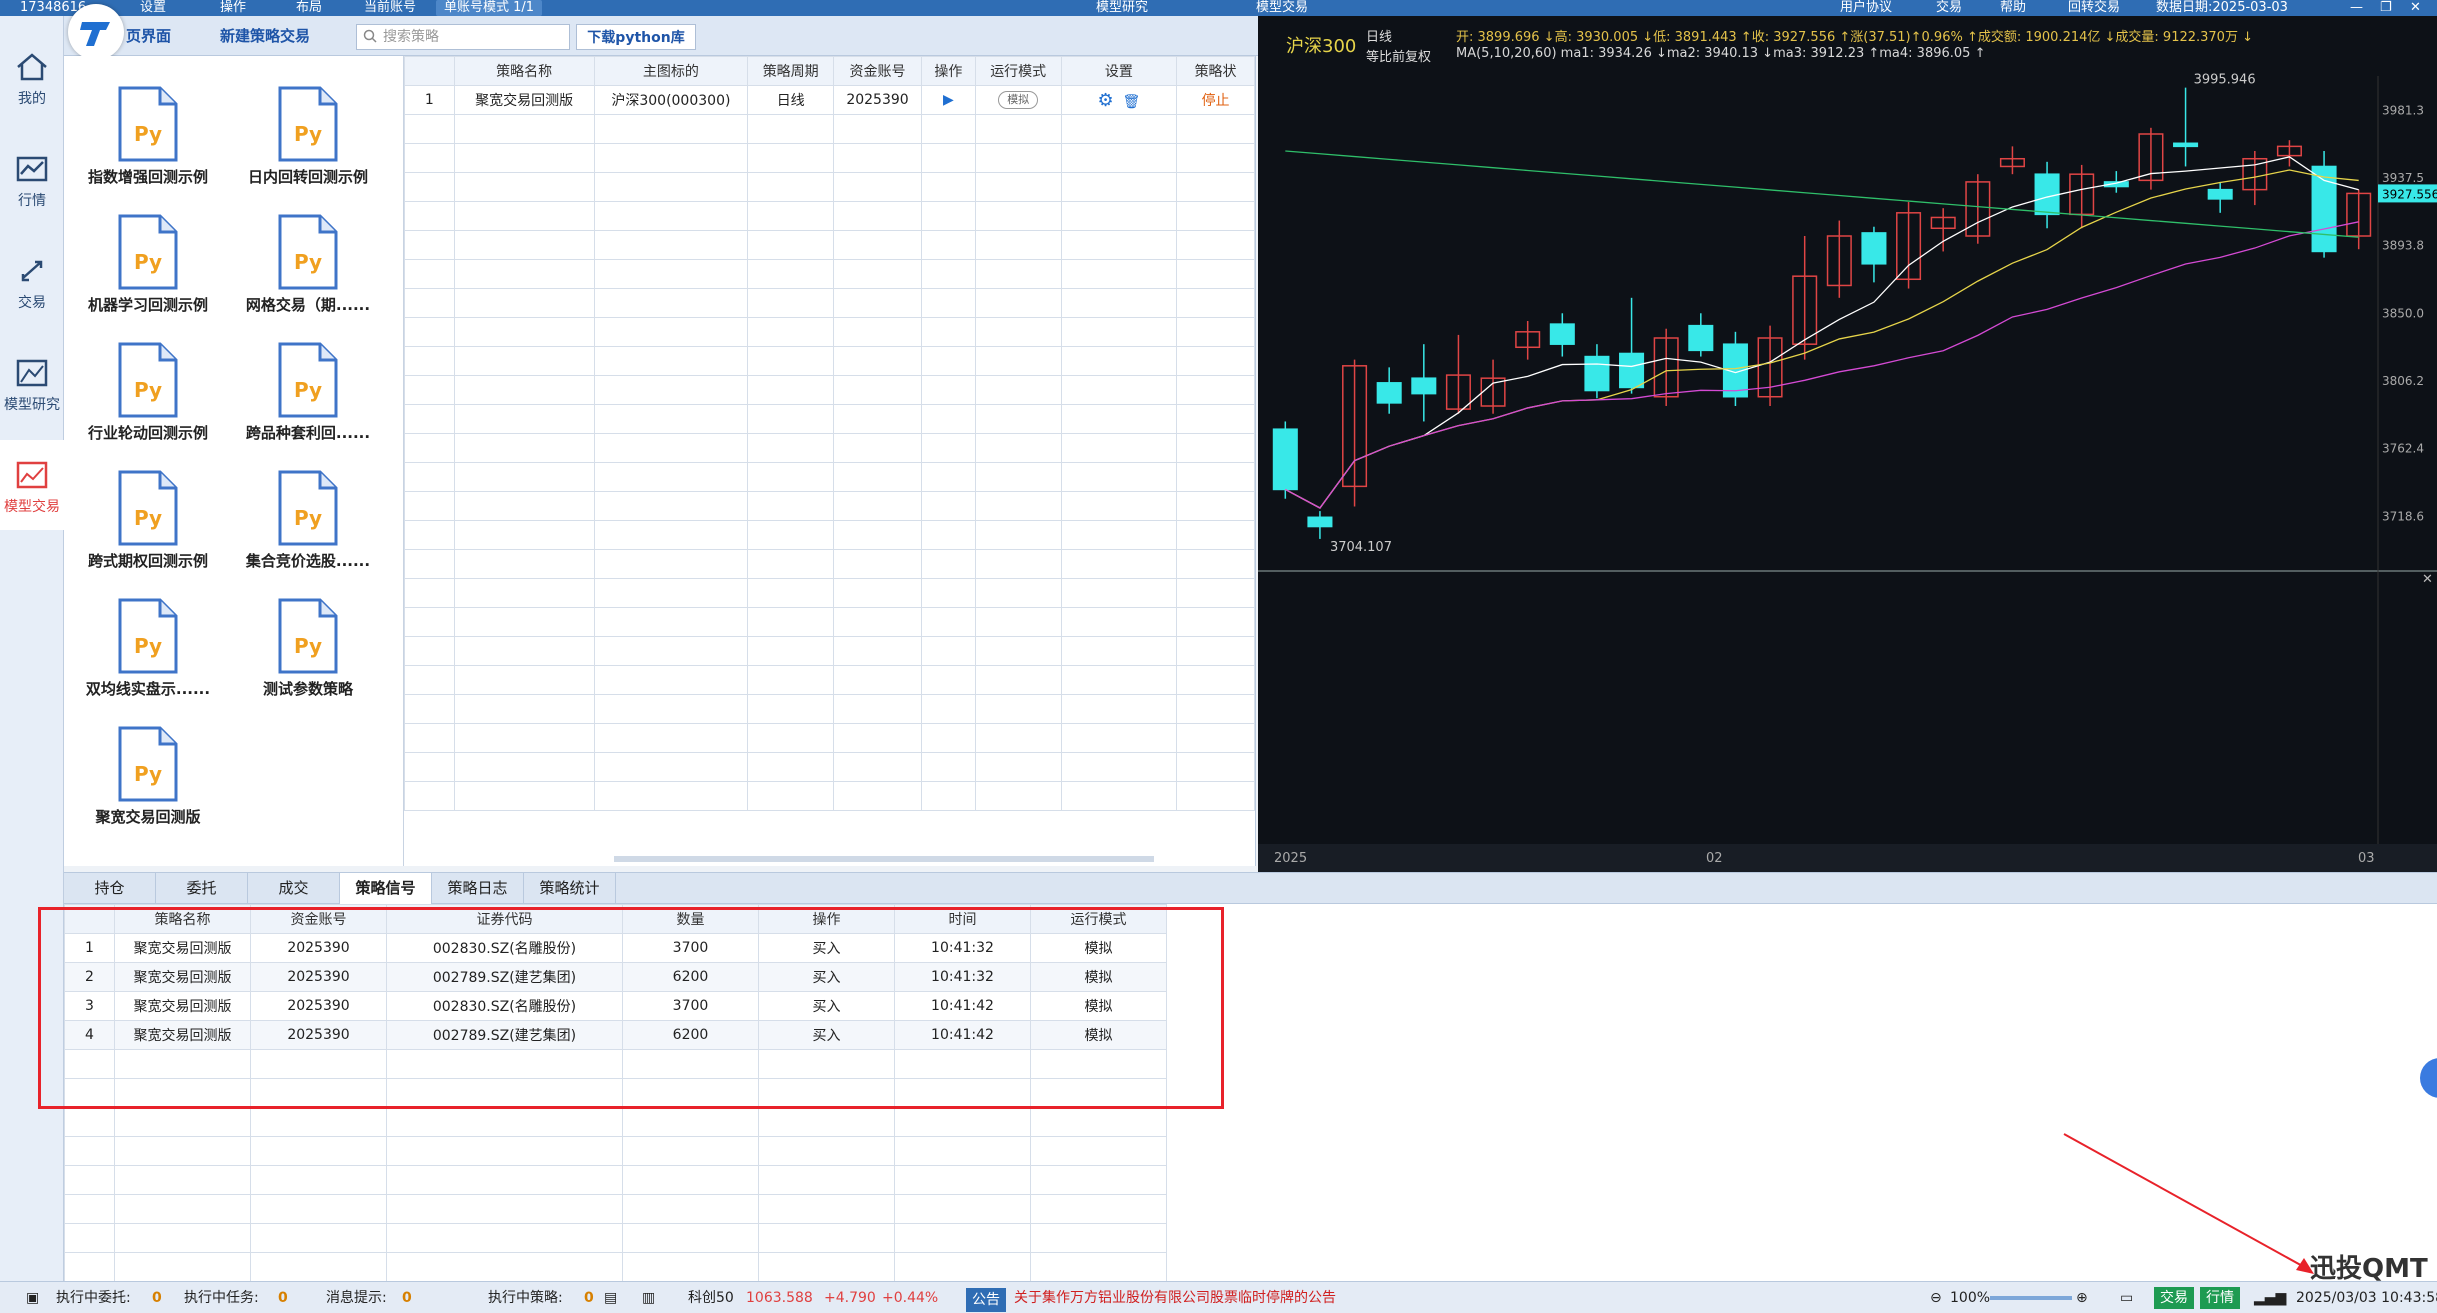 Image resolution: width=2437 pixels, height=1313 pixels. I want to click on screen-icon: ▭, so click(2126, 1297).